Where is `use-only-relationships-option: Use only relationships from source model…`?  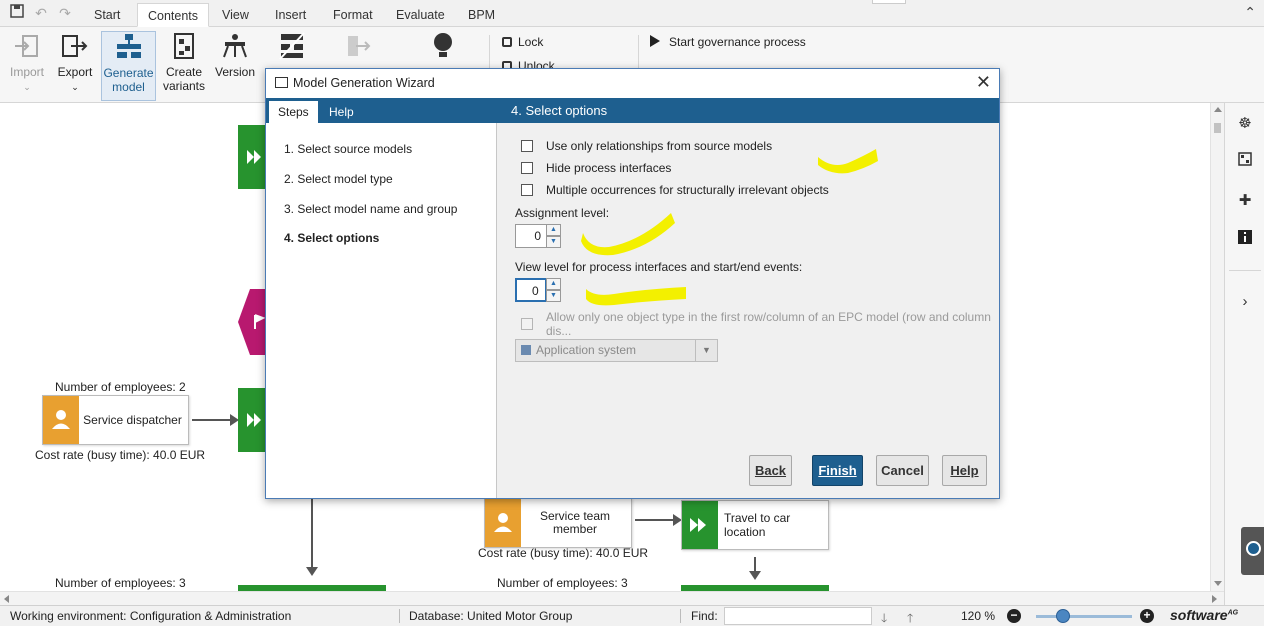
use-only-relationships-option: Use only relationships from source model… is located at coordinates (646, 146).